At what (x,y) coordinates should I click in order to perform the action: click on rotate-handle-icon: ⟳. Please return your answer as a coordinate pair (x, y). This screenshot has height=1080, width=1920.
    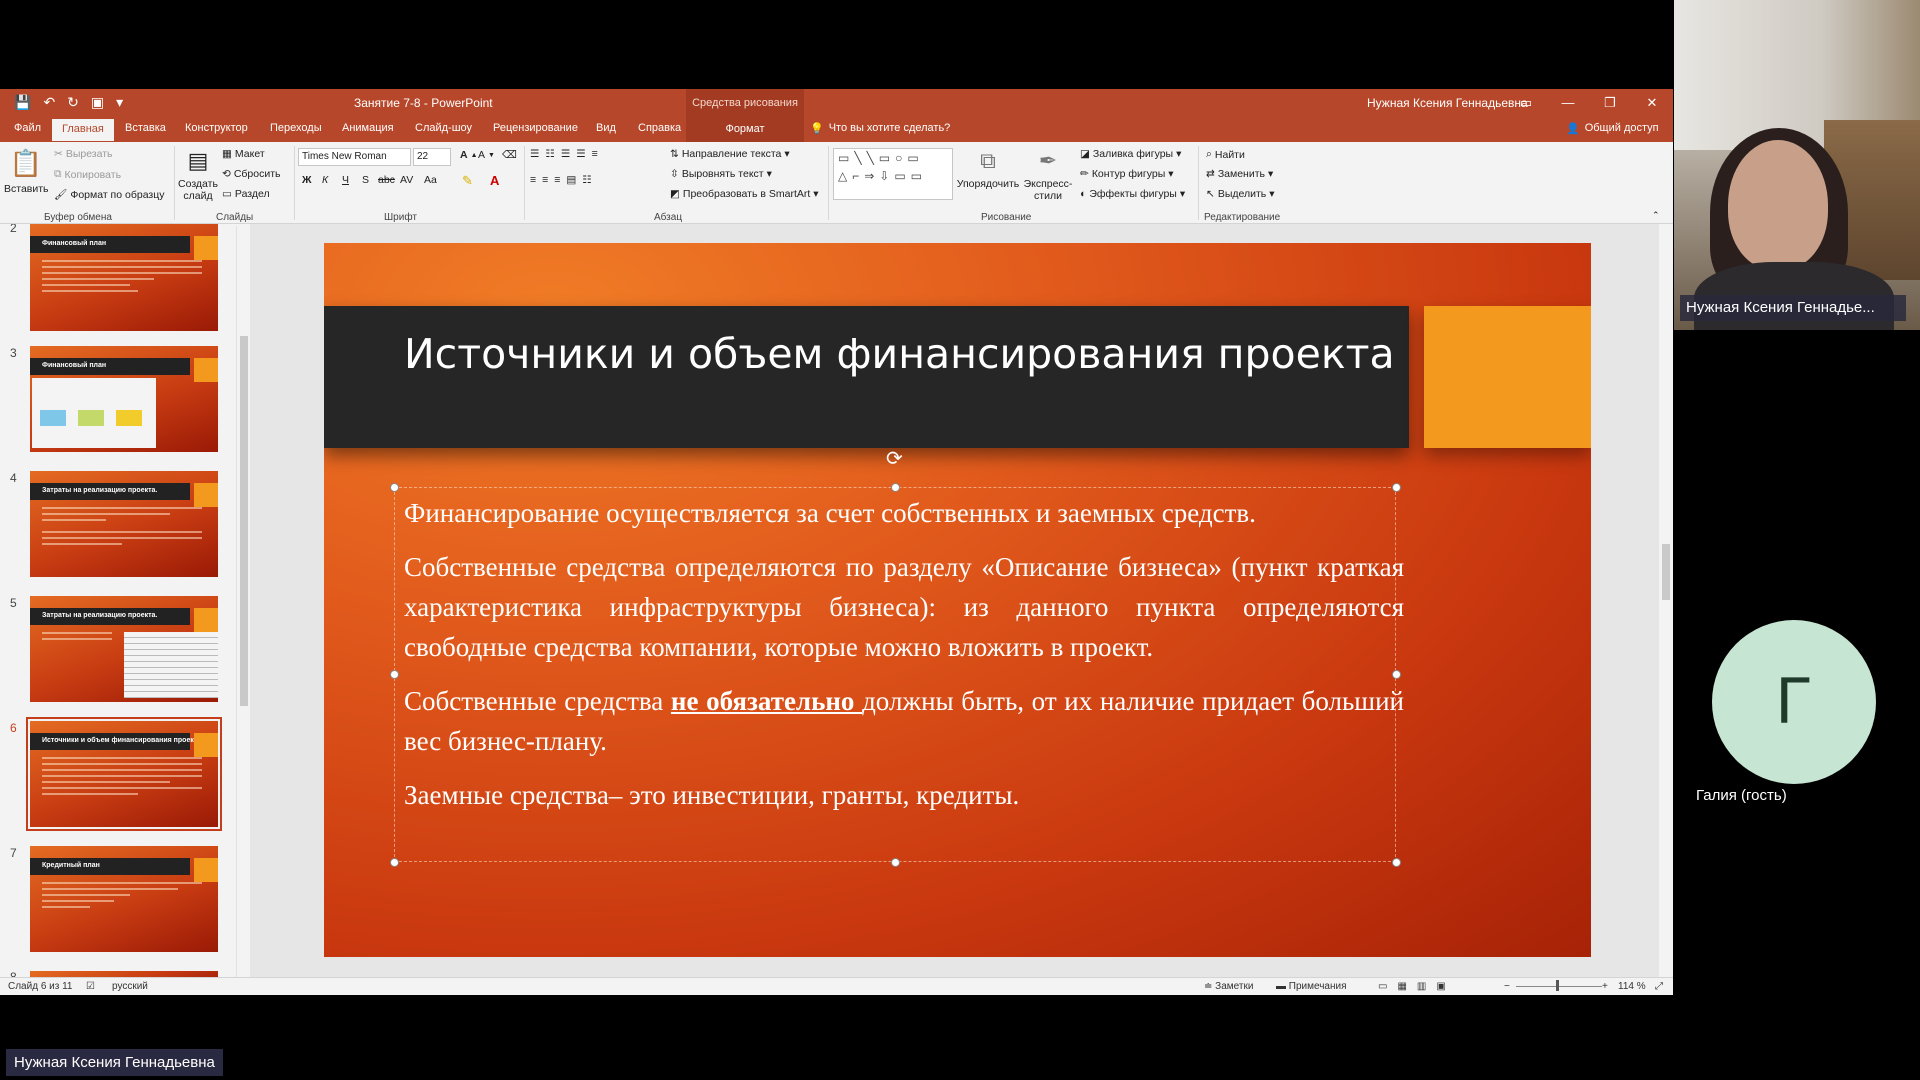
    Looking at the image, I should click on (894, 458).